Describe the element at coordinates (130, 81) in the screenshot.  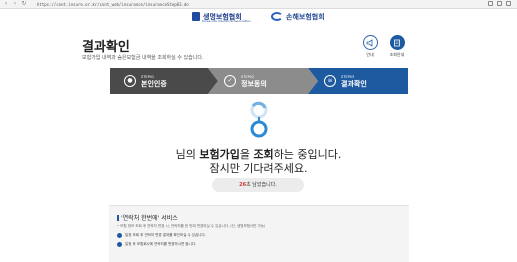
I see `person-icon: ●` at that location.